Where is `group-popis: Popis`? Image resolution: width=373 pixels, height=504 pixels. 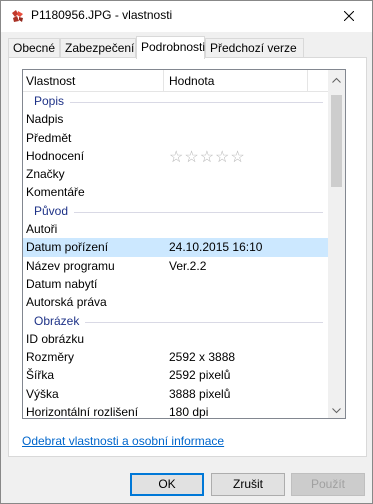 group-popis: Popis is located at coordinates (176, 101).